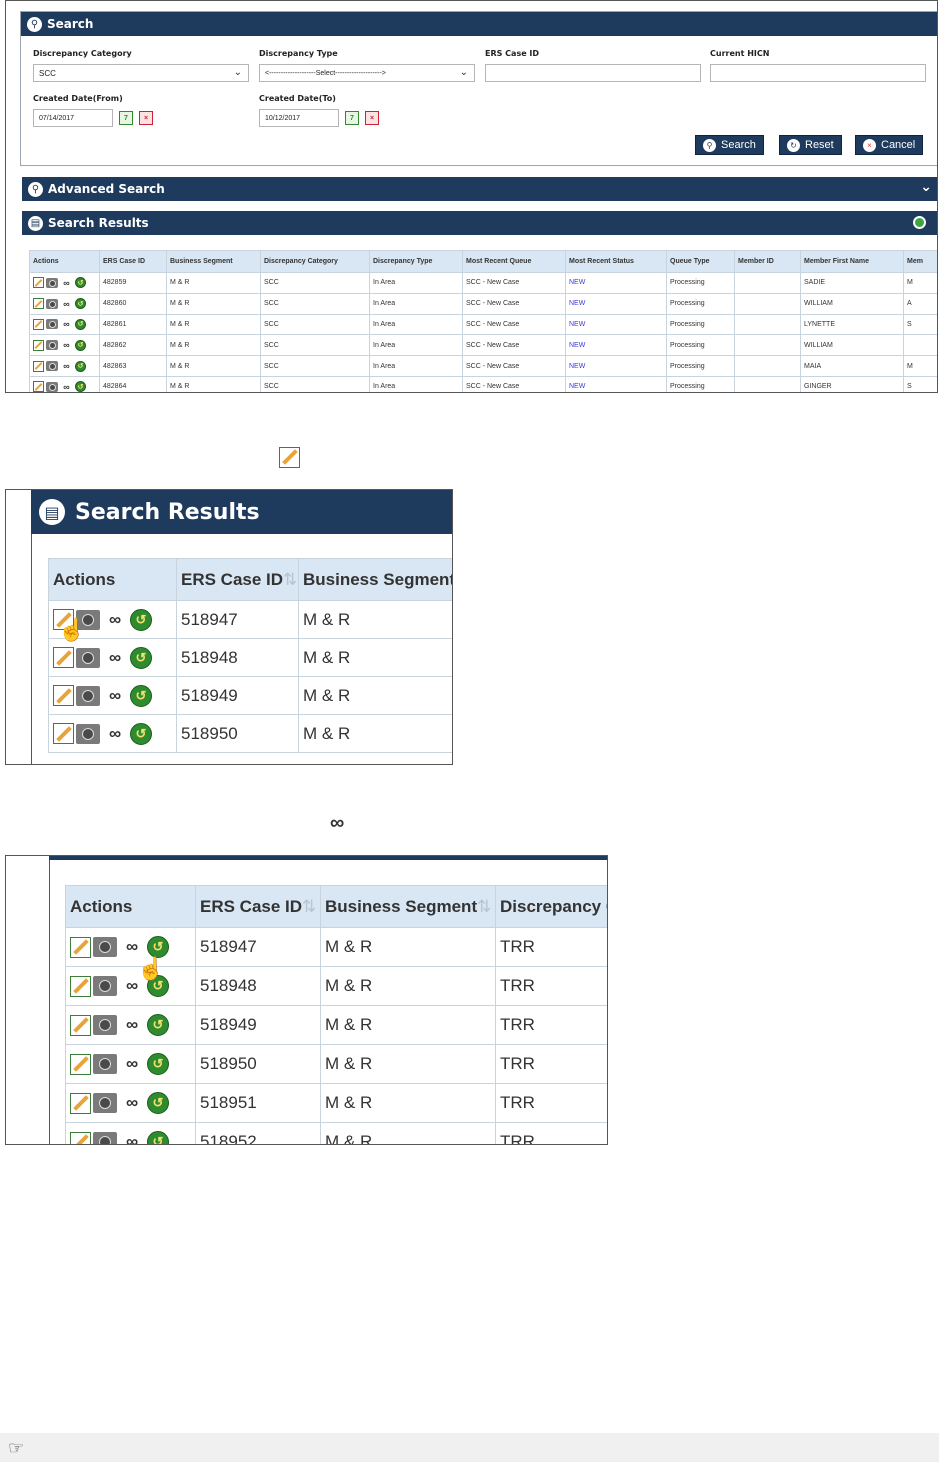  Describe the element at coordinates (299, 118) in the screenshot. I see `created-to-input: 10/12/2017` at that location.